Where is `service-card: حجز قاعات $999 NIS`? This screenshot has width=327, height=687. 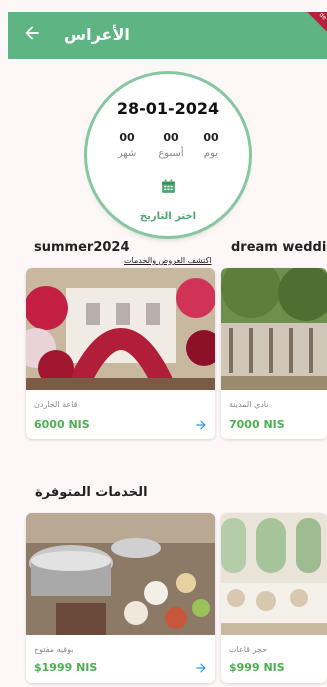 service-card: حجز قاعات $999 NIS is located at coordinates (274, 598).